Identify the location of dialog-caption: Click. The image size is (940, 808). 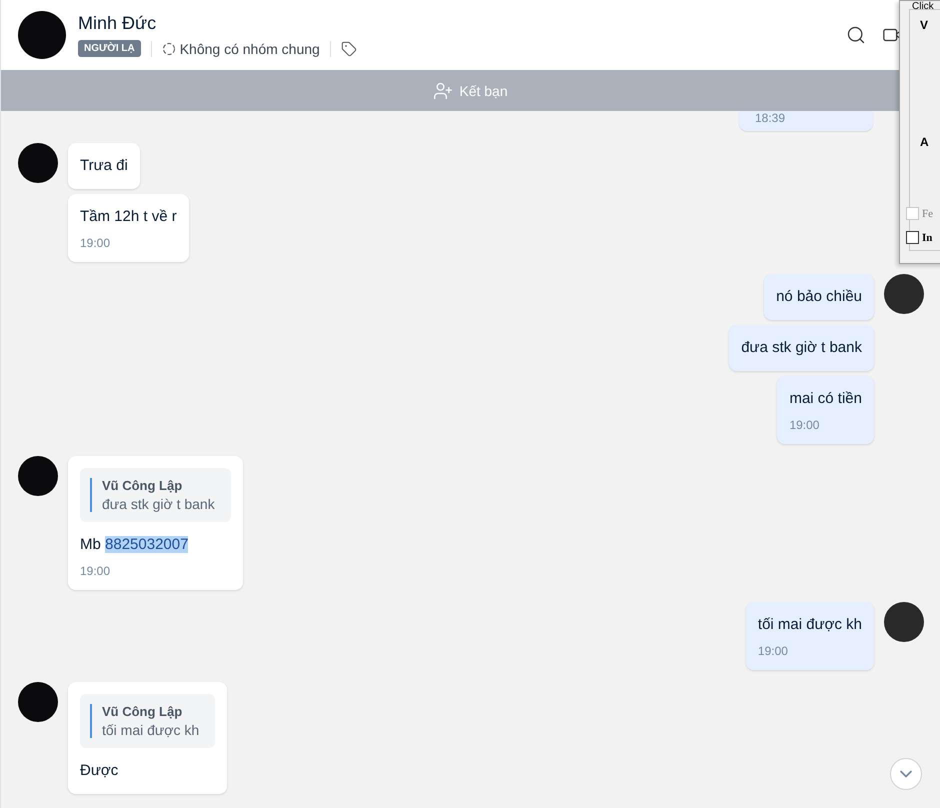
(923, 6).